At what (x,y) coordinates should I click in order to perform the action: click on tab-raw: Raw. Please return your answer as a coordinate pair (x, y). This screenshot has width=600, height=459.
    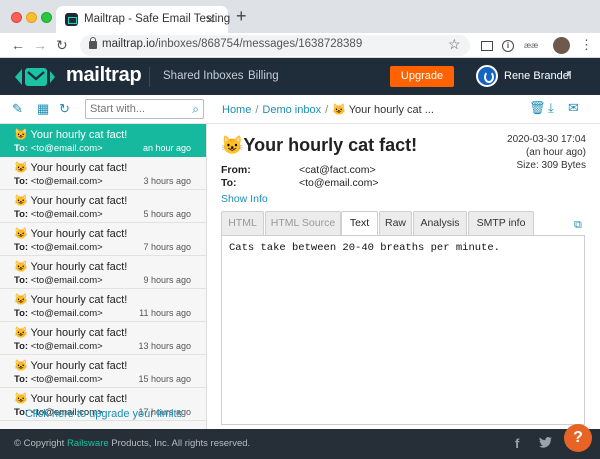
    Looking at the image, I should click on (395, 223).